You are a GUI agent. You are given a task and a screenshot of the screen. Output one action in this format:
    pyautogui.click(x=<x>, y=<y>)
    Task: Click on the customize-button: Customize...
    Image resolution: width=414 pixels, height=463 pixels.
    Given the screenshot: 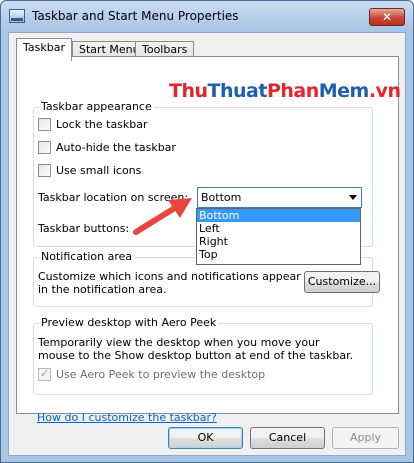 What is the action you would take?
    pyautogui.click(x=342, y=282)
    